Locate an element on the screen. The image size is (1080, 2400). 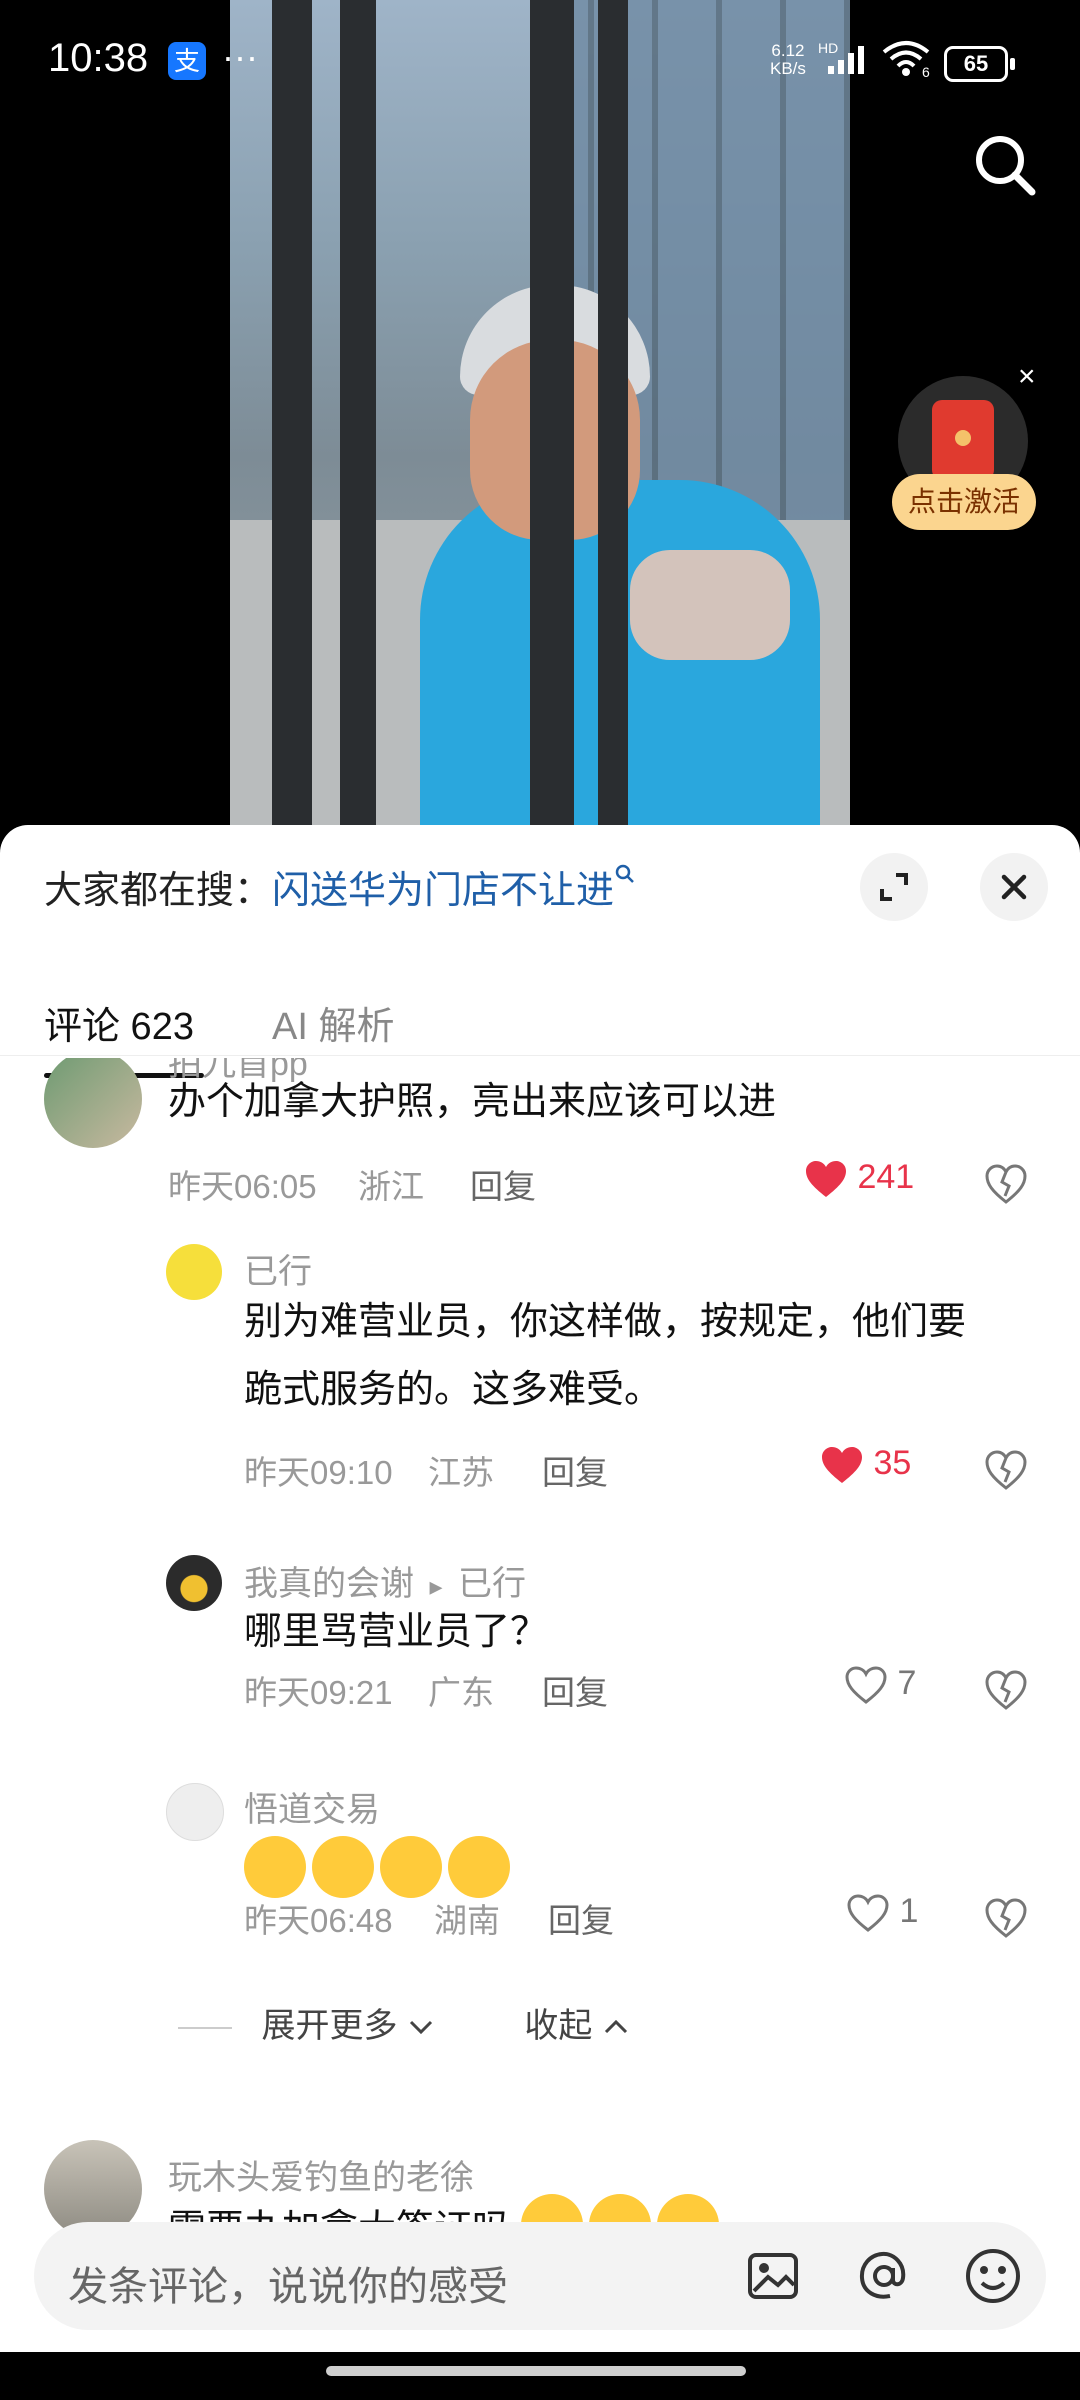
hot-search-bar: 大家都在搜：闪送华为门店不让进 is located at coordinates (340, 886).